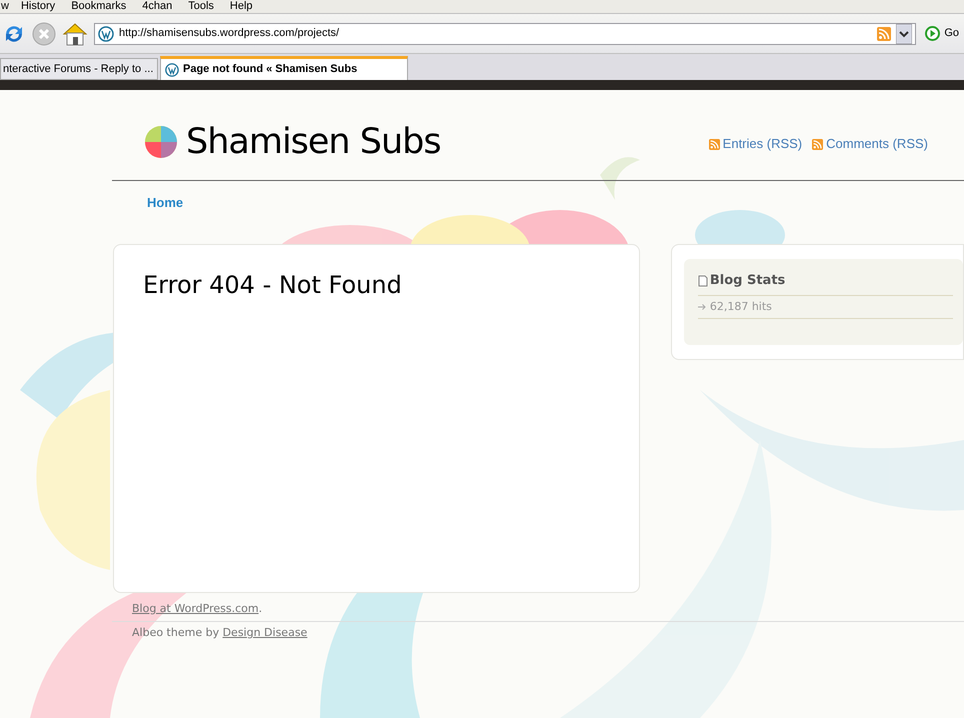 The width and height of the screenshot is (964, 718). What do you see at coordinates (755, 144) in the screenshot?
I see `feed-link: Entries (RSS)` at bounding box center [755, 144].